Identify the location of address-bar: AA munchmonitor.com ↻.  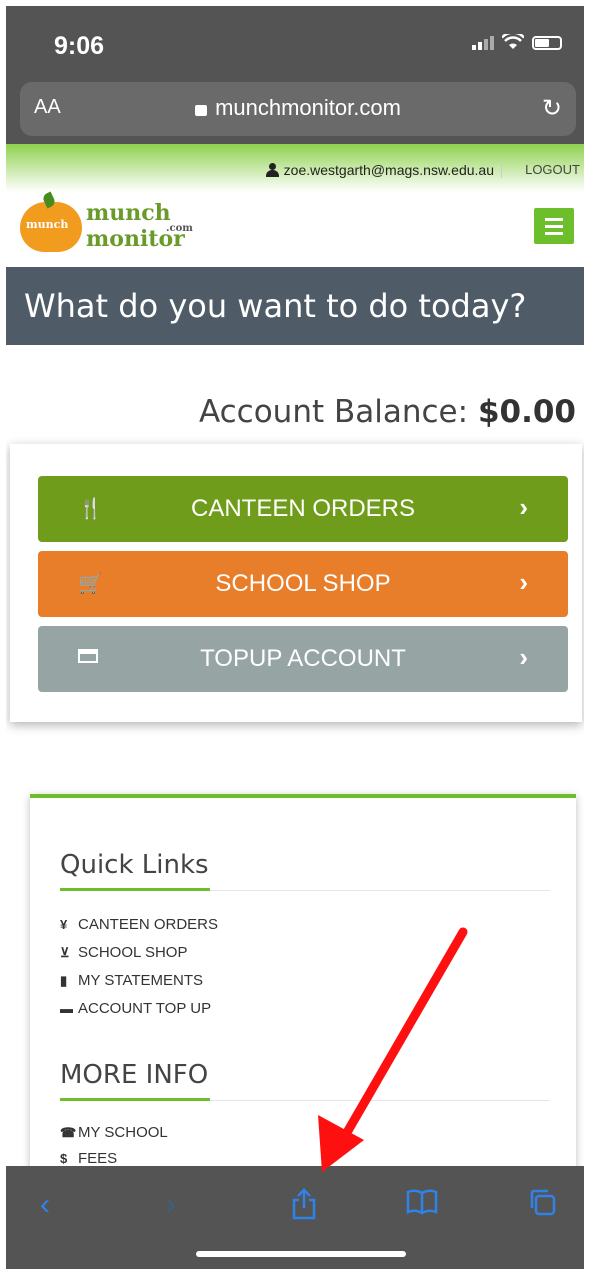
(298, 109).